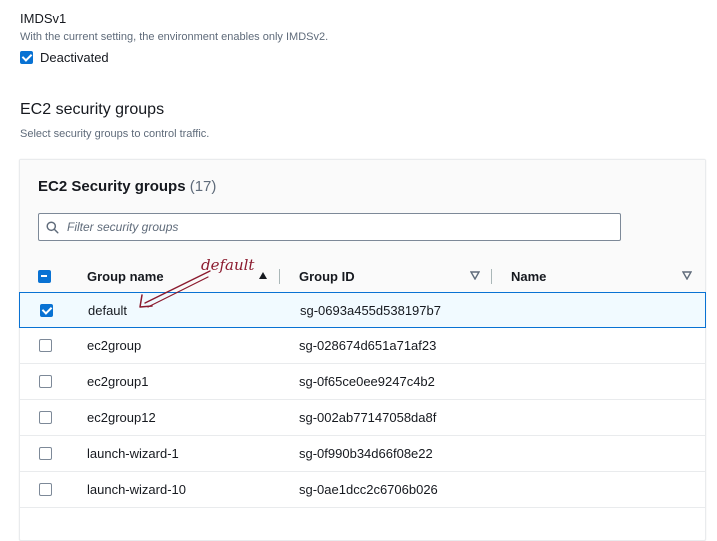 This screenshot has height=541, width=717. I want to click on select-all-cell, so click(44, 276).